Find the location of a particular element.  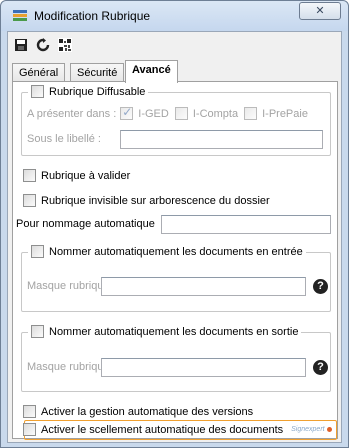

option-iged-label: I-GED is located at coordinates (153, 113).